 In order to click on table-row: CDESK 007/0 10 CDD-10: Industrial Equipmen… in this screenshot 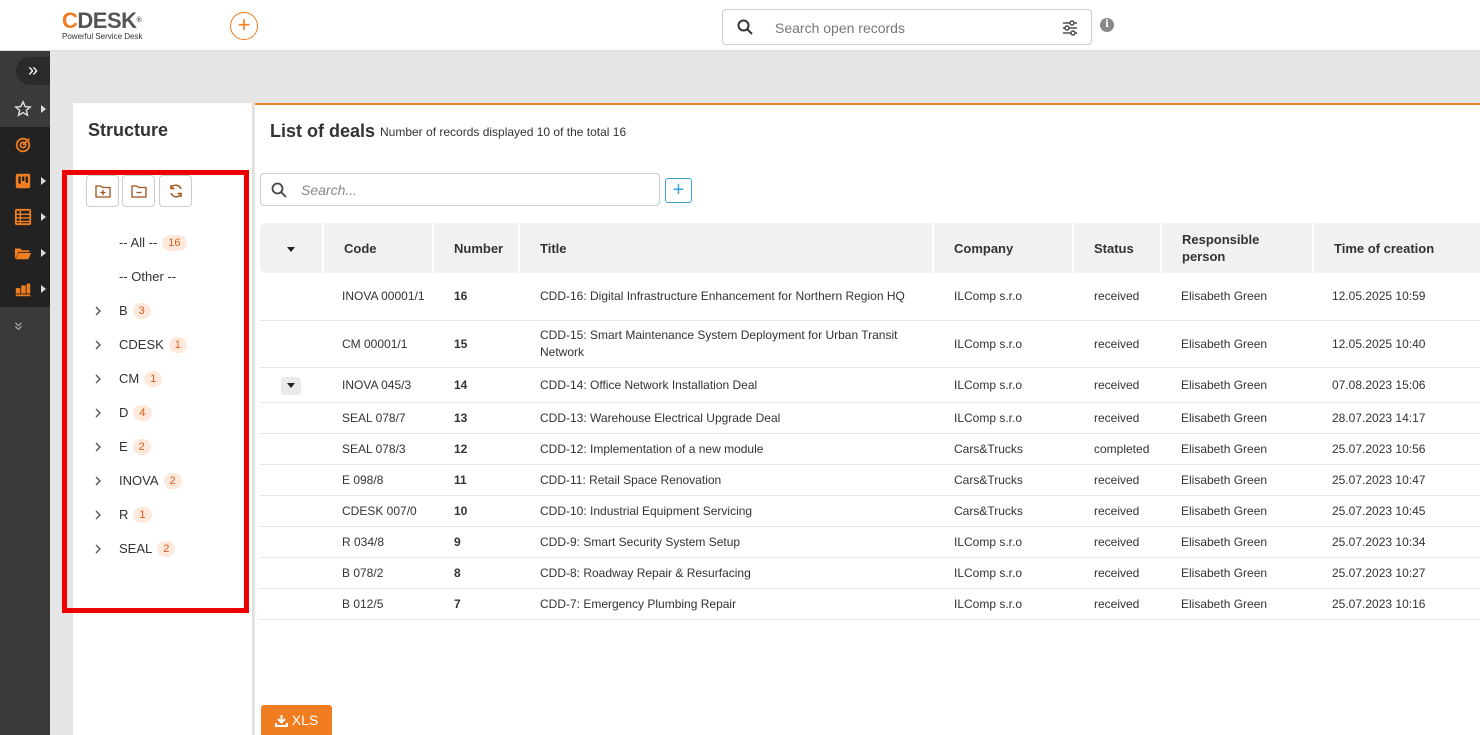, I will do `click(870, 511)`.